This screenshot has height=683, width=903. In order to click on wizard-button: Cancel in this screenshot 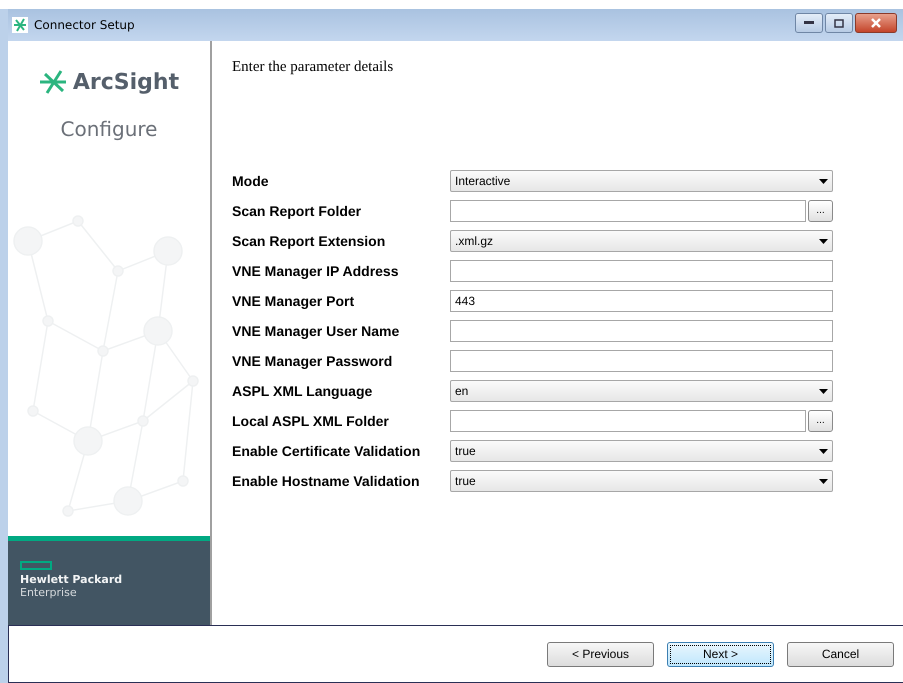, I will do `click(840, 654)`.